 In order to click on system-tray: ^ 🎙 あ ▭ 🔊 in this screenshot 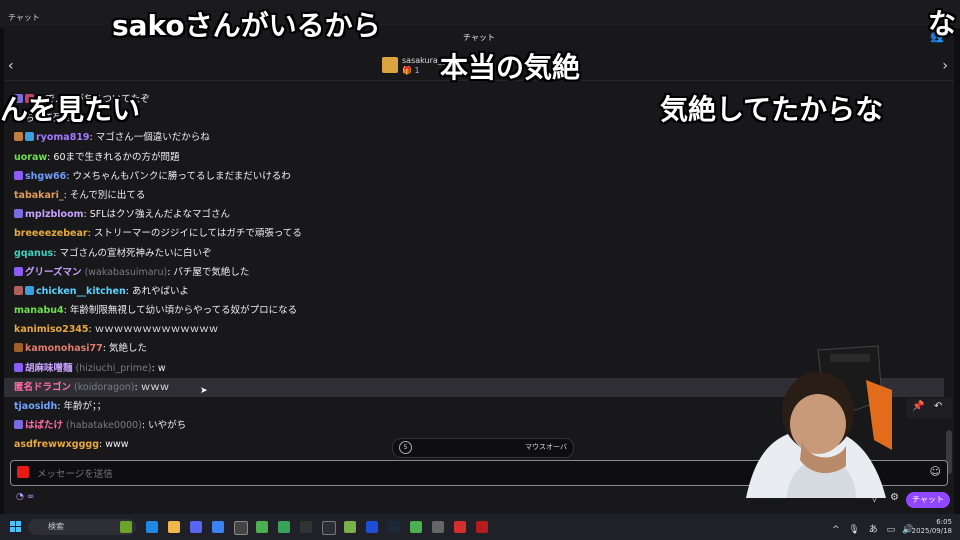, I will do `click(872, 528)`.